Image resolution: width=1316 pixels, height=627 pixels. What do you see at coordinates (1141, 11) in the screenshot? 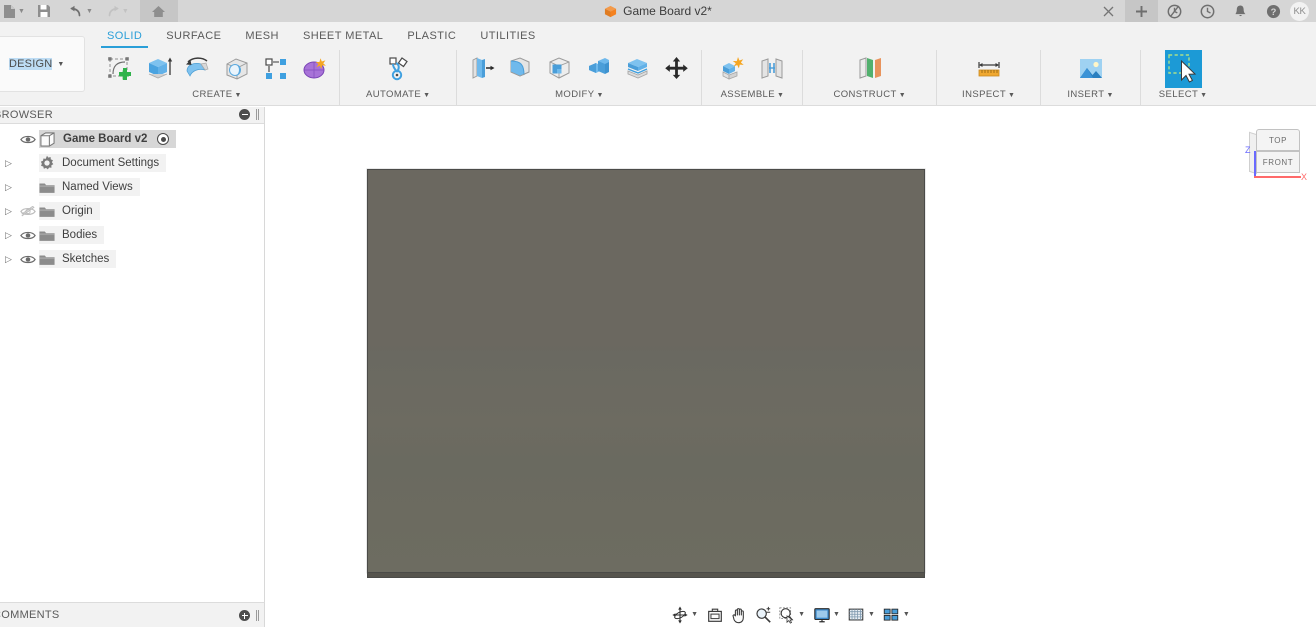
I see `new-tab-button` at bounding box center [1141, 11].